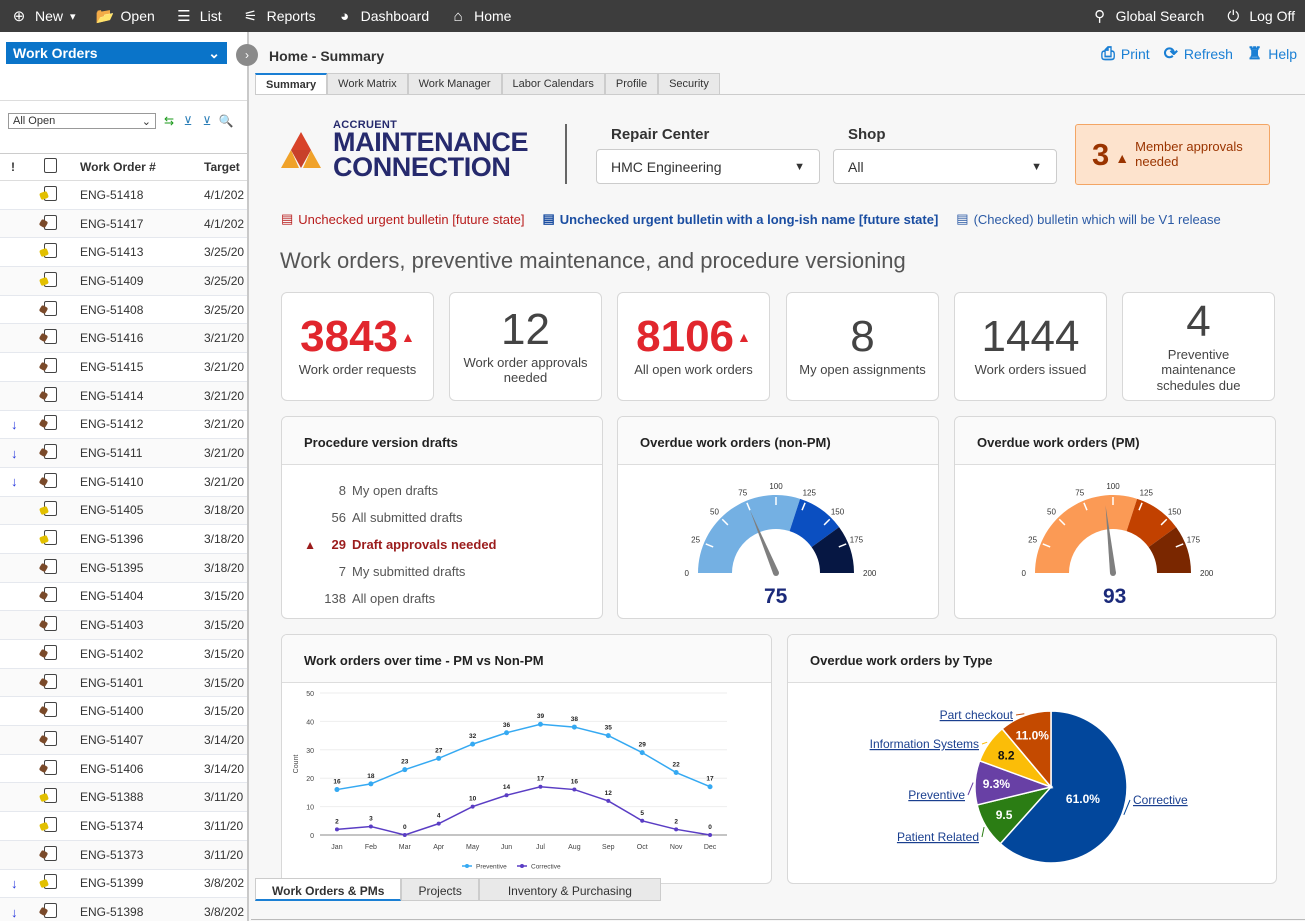 The height and width of the screenshot is (921, 1305). Describe the element at coordinates (123, 224) in the screenshot. I see `table-row: ENG-51417 4/1/202` at that location.